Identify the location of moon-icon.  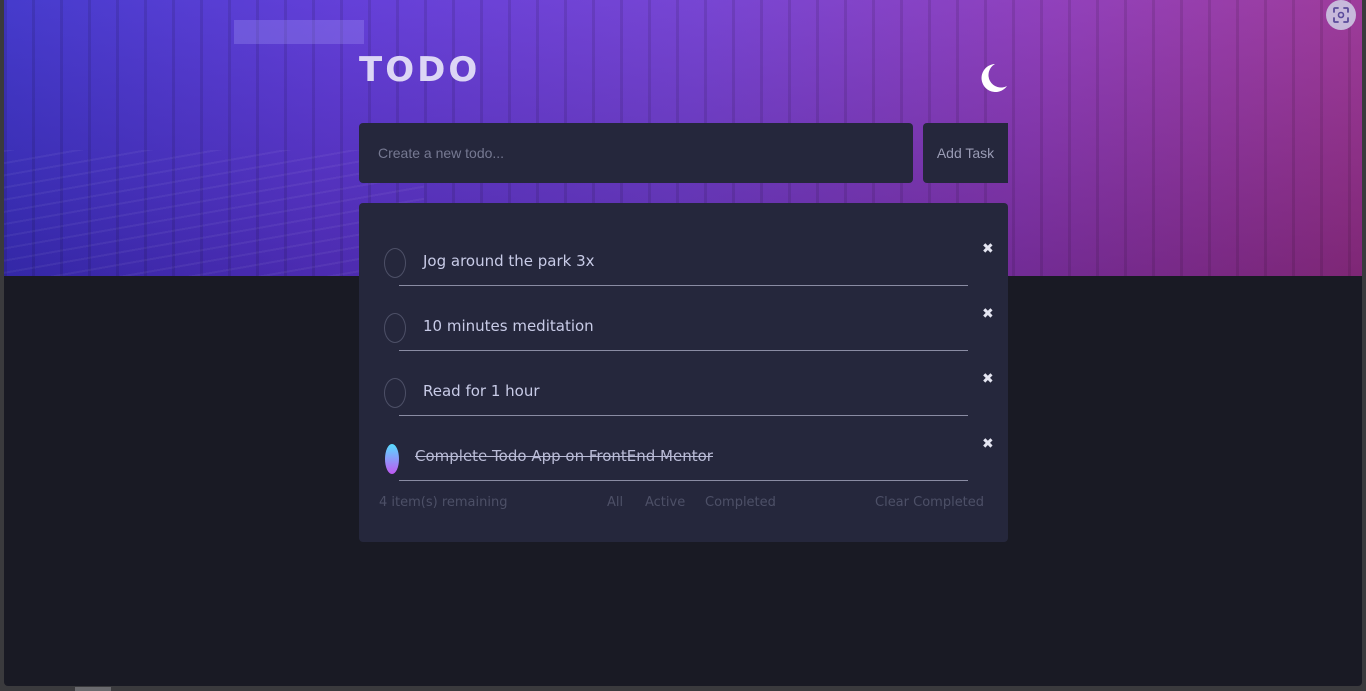
(994, 78).